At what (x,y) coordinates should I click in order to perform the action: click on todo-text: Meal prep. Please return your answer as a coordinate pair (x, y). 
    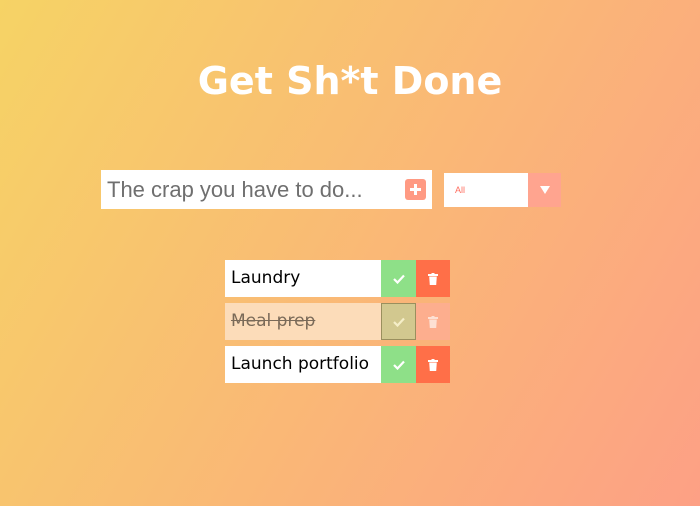
    Looking at the image, I should click on (273, 321).